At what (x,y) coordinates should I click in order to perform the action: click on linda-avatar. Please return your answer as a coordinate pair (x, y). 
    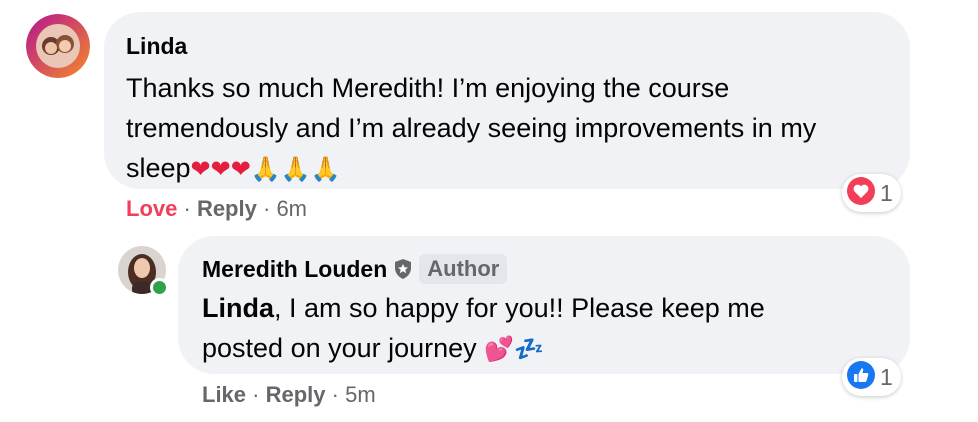
    Looking at the image, I should click on (58, 46).